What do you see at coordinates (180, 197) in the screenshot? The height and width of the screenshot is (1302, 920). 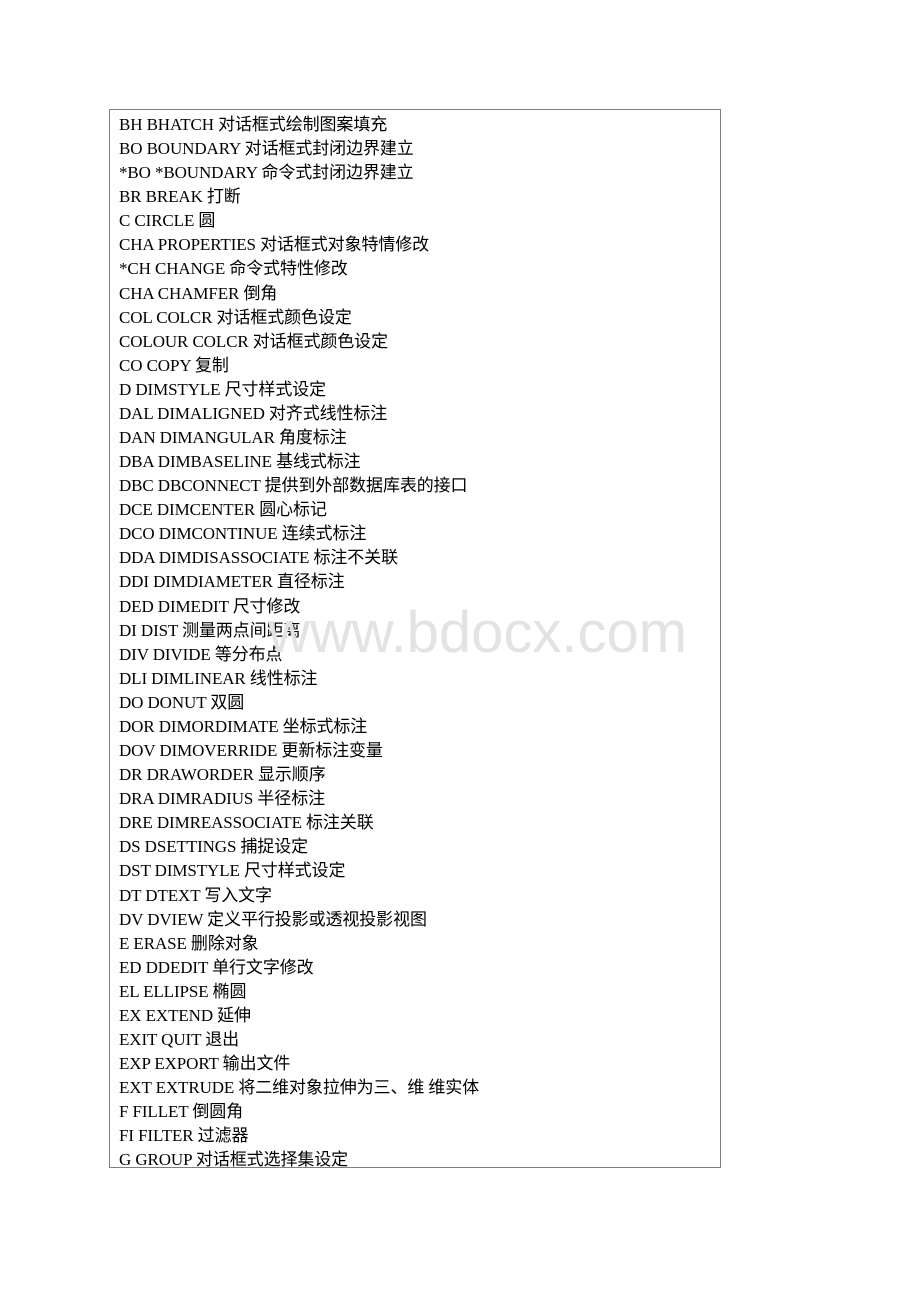 I see `table-row: BR BREAK 打断` at bounding box center [180, 197].